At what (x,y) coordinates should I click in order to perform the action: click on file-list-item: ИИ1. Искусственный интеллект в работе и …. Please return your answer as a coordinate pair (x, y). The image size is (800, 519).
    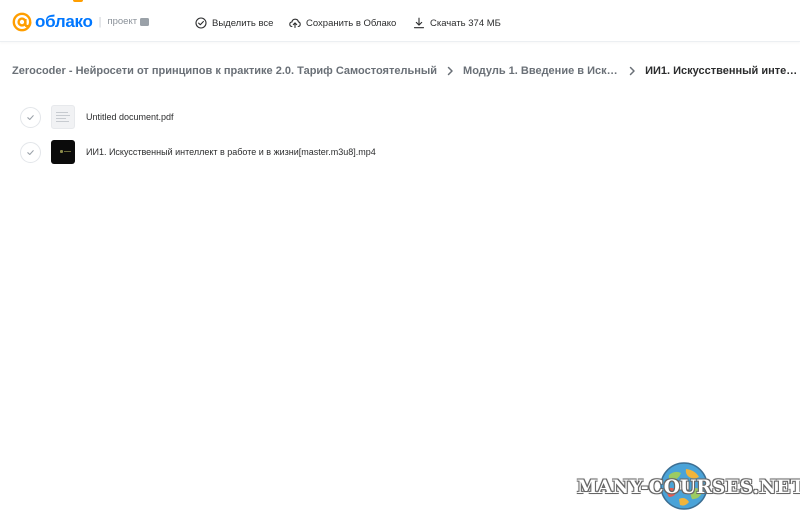
    Looking at the image, I should click on (198, 152).